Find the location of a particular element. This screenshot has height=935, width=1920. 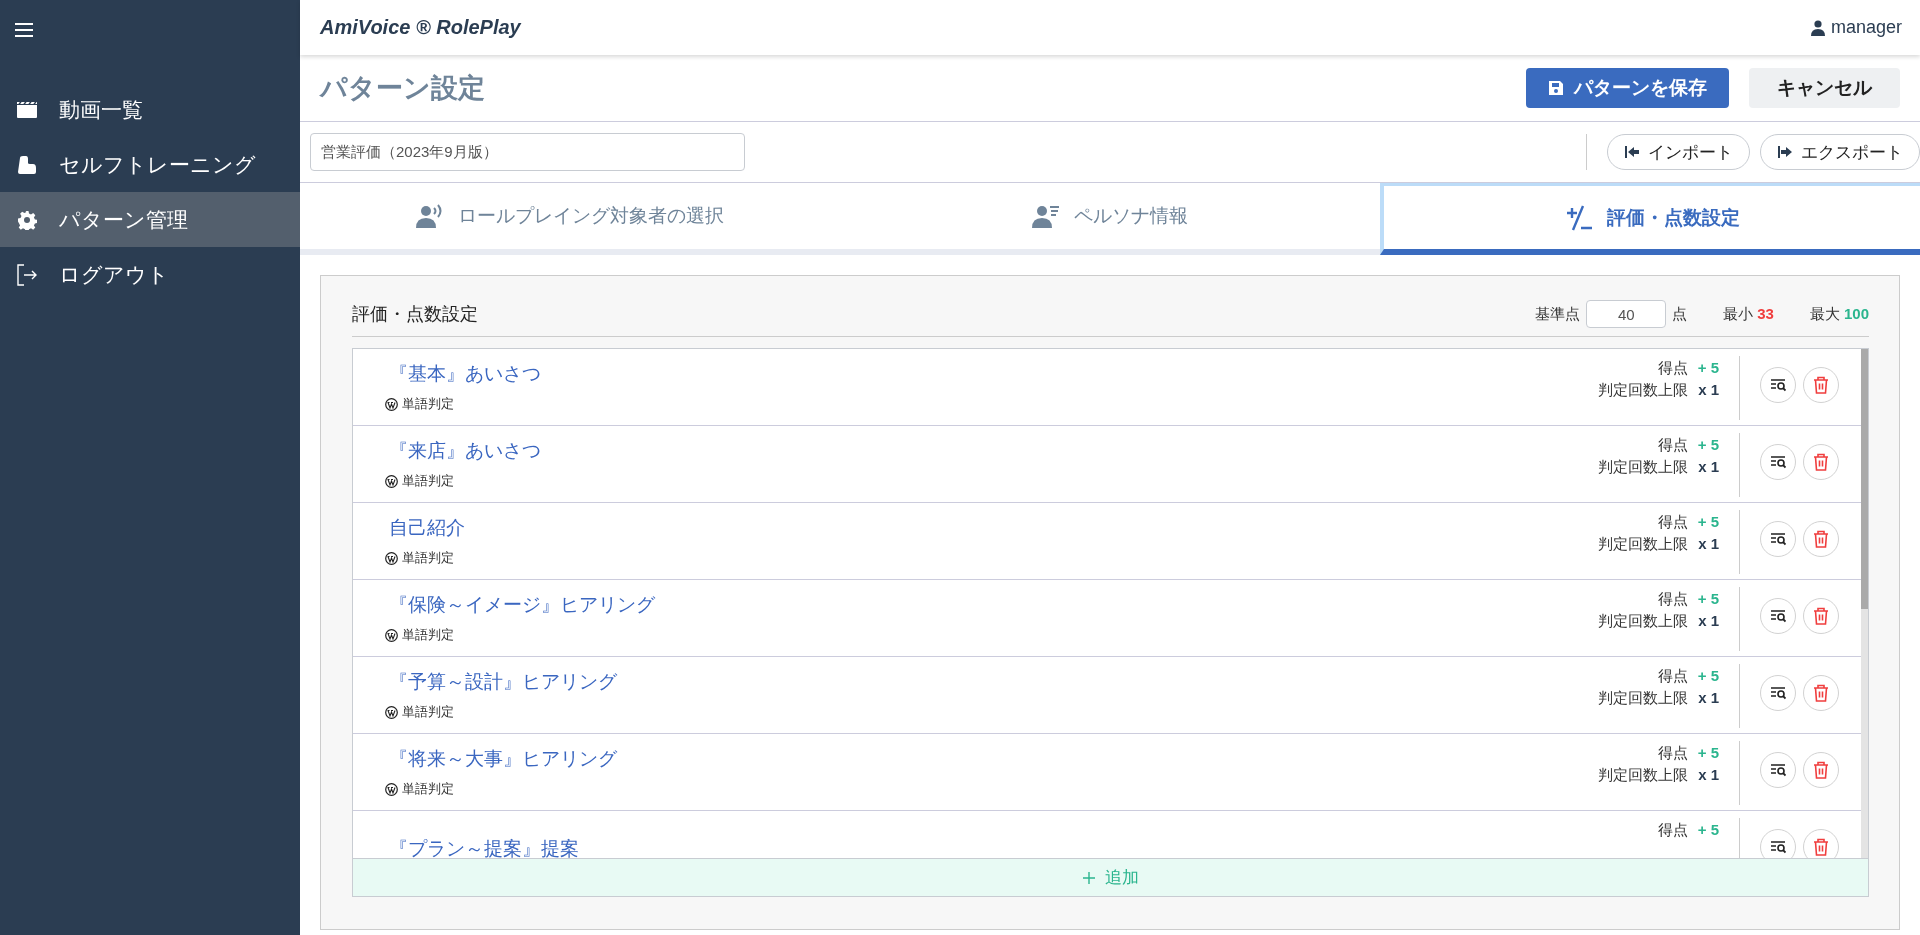

speaking-person-icon is located at coordinates (430, 216).